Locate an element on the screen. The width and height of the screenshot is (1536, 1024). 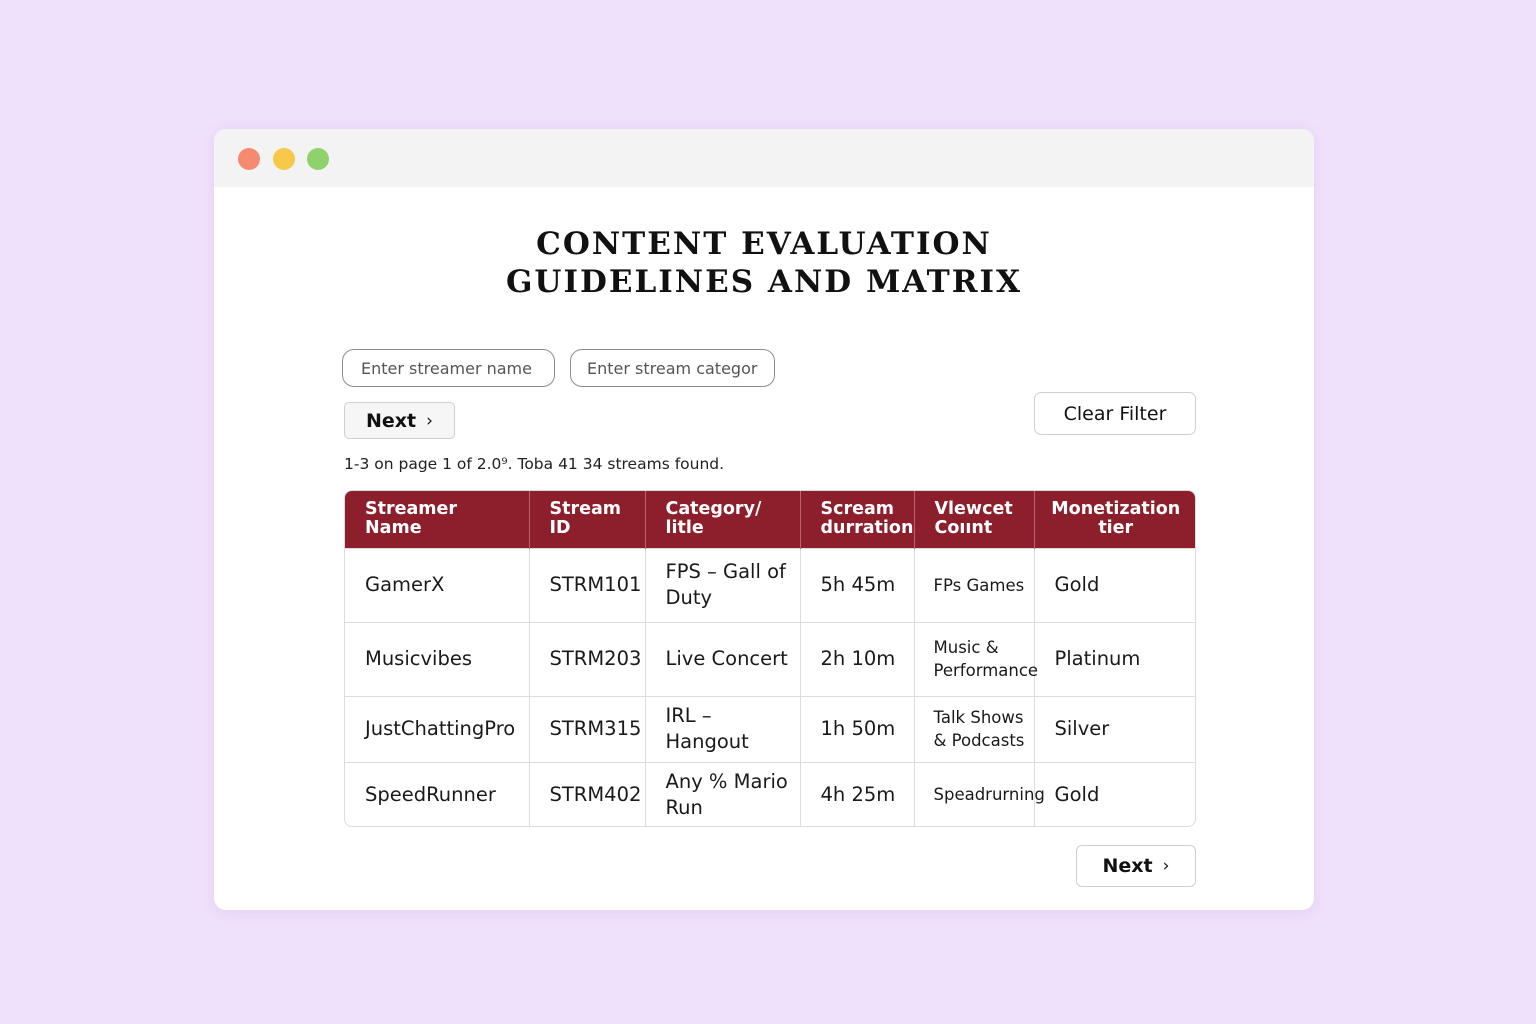
cell-viewer-count: FPs Games is located at coordinates (974, 584).